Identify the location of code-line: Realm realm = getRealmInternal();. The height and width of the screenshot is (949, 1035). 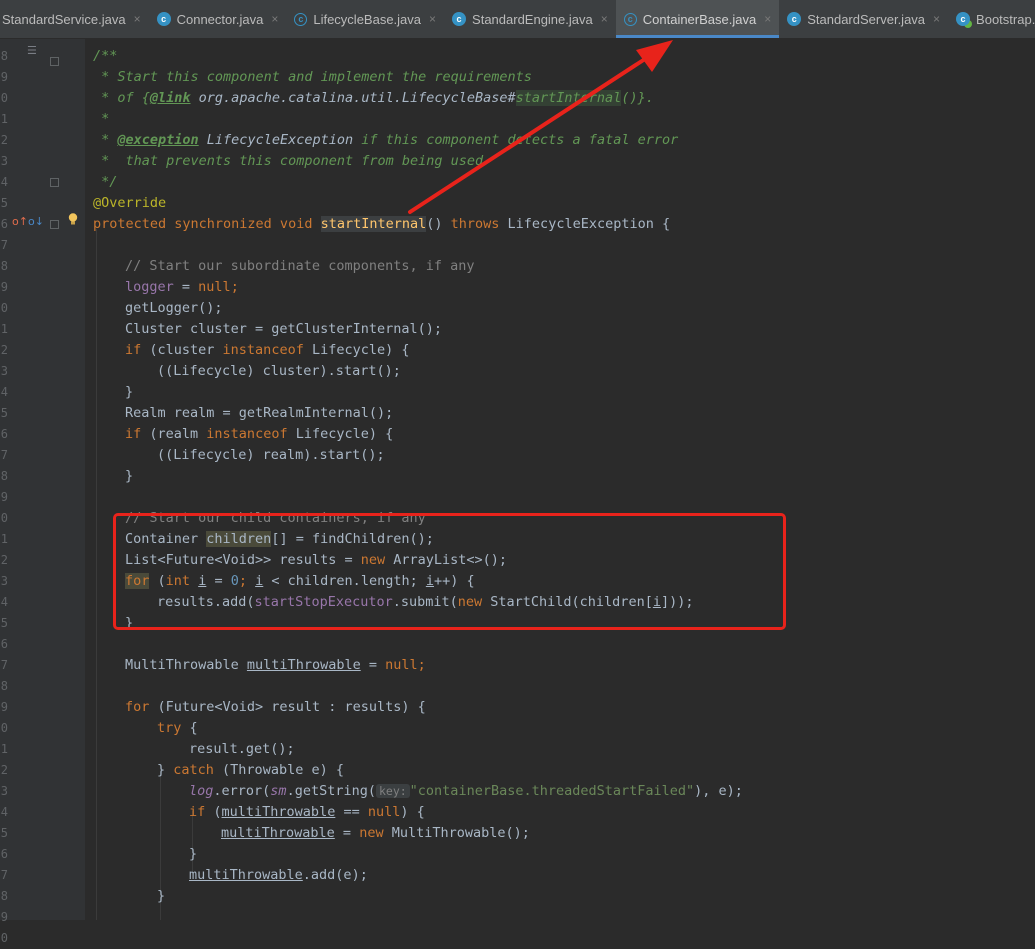
(259, 413).